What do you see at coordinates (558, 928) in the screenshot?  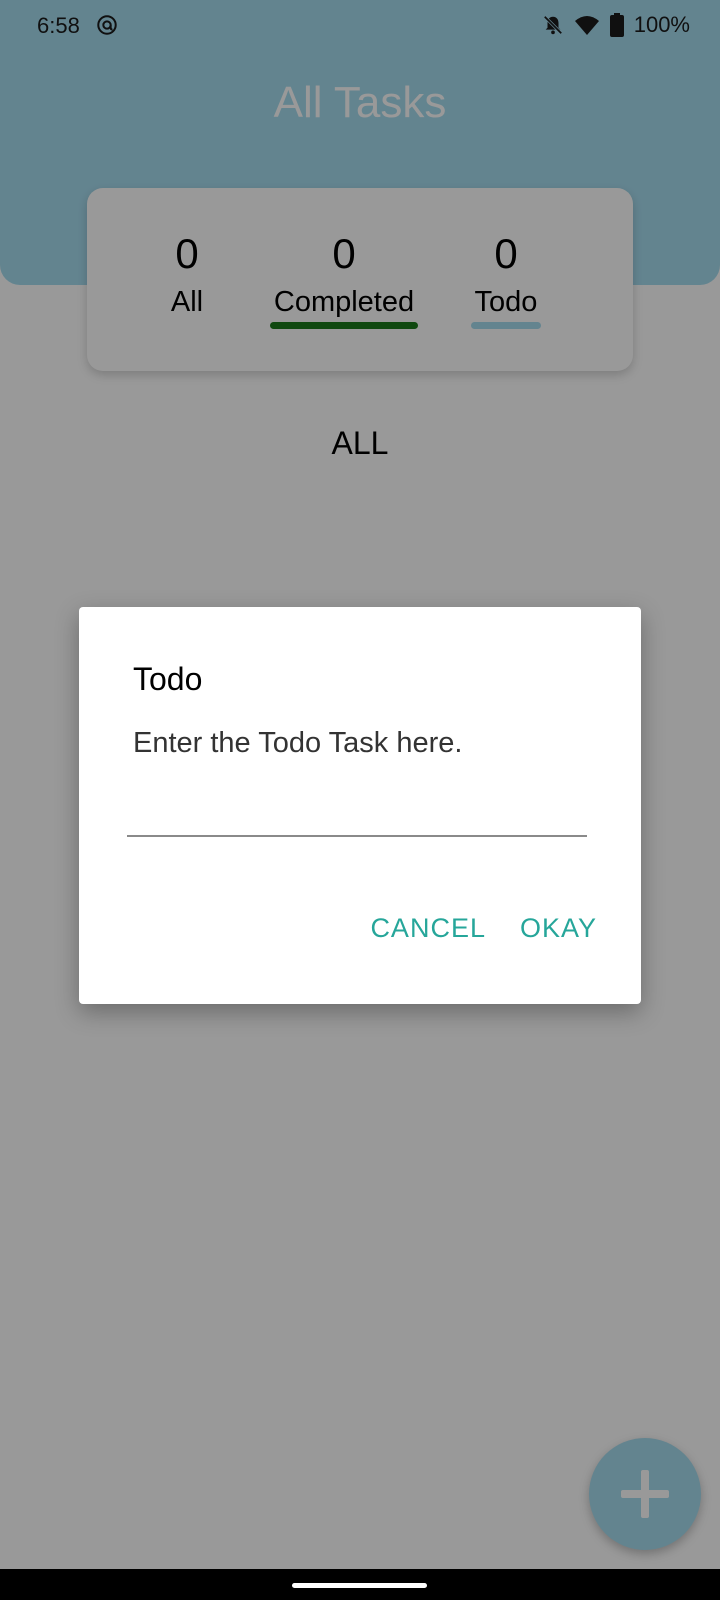 I see `okay-button: OKAY` at bounding box center [558, 928].